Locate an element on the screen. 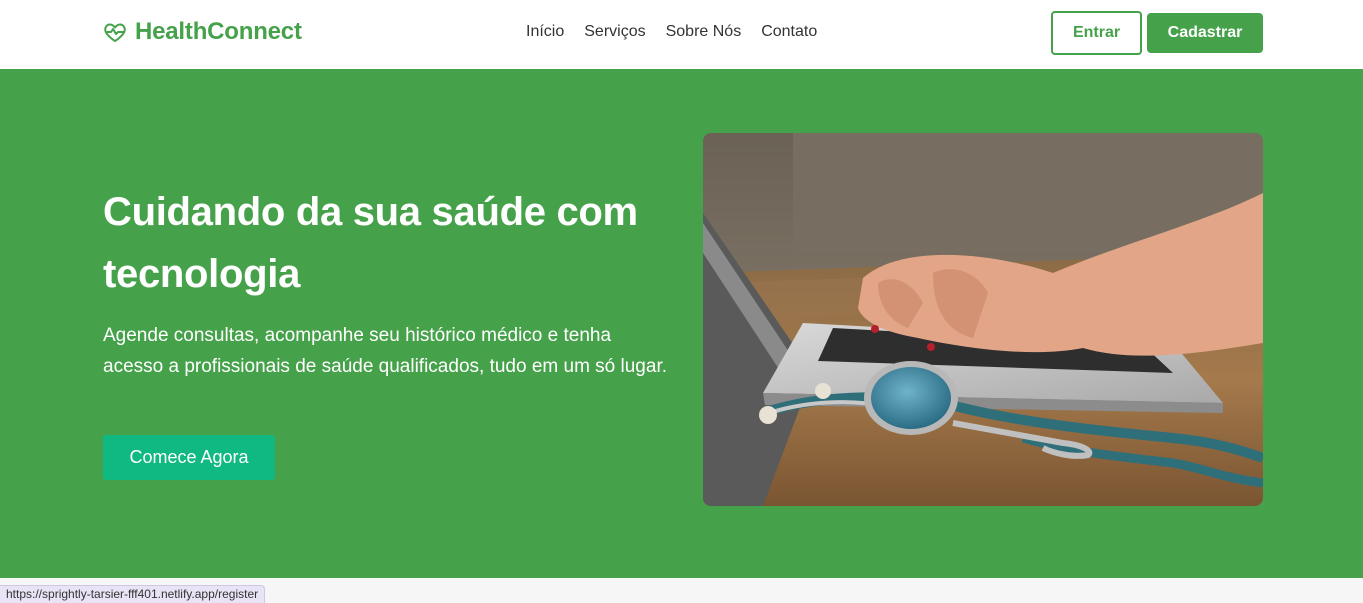  nav-item-inicio: Início is located at coordinates (545, 32).